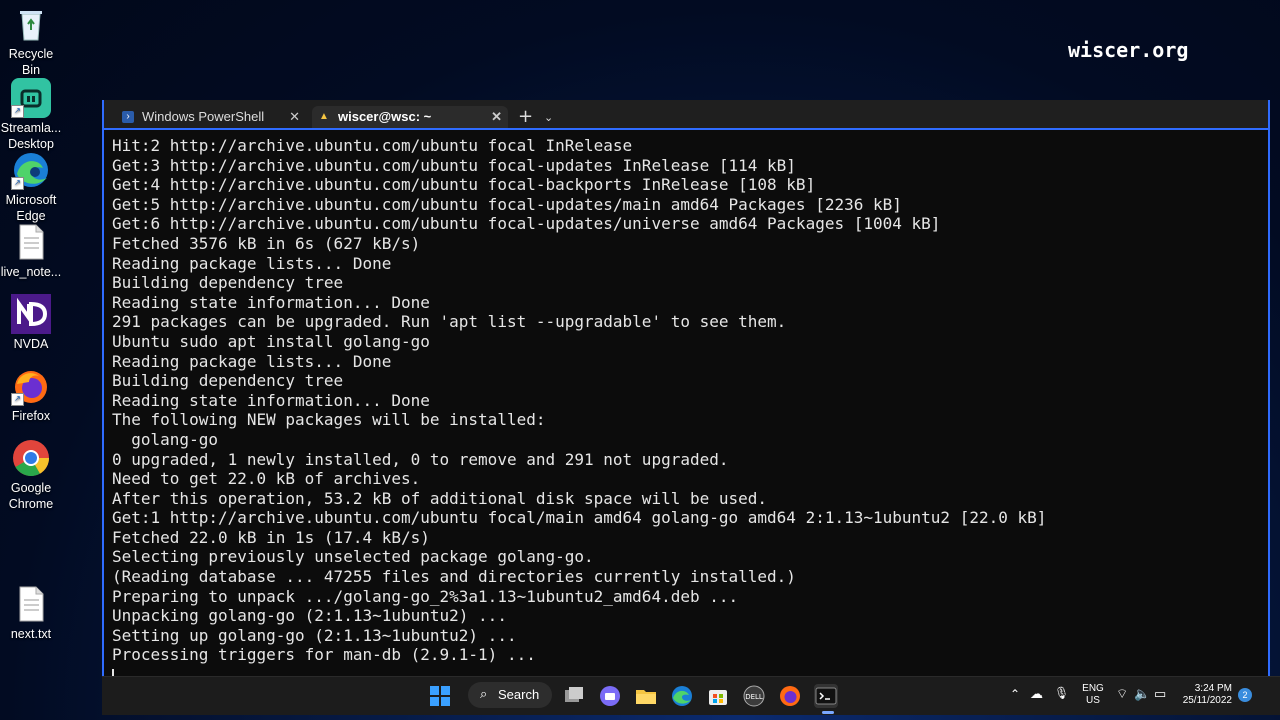 Image resolution: width=1280 pixels, height=720 pixels. What do you see at coordinates (574, 696) in the screenshot?
I see `task-view-icon` at bounding box center [574, 696].